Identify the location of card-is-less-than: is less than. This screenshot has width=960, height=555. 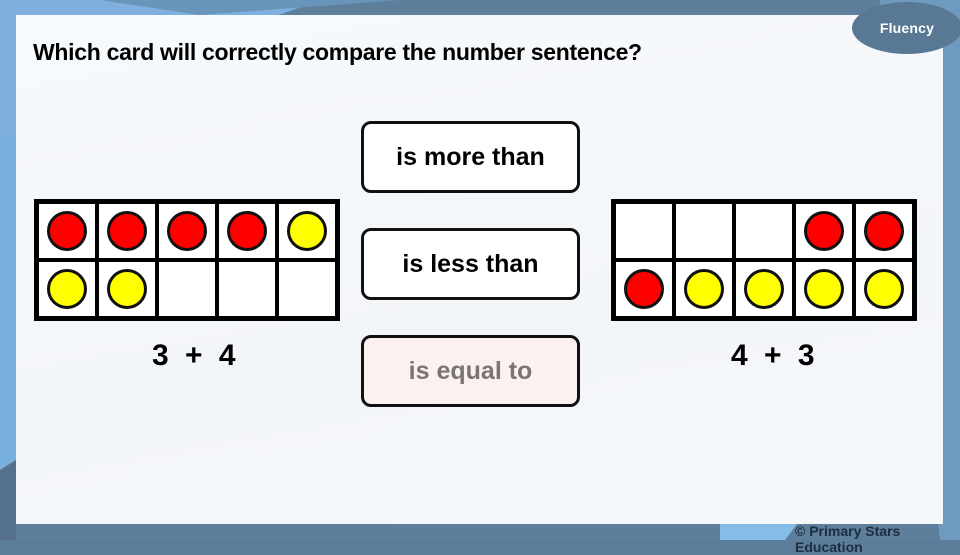
(470, 264).